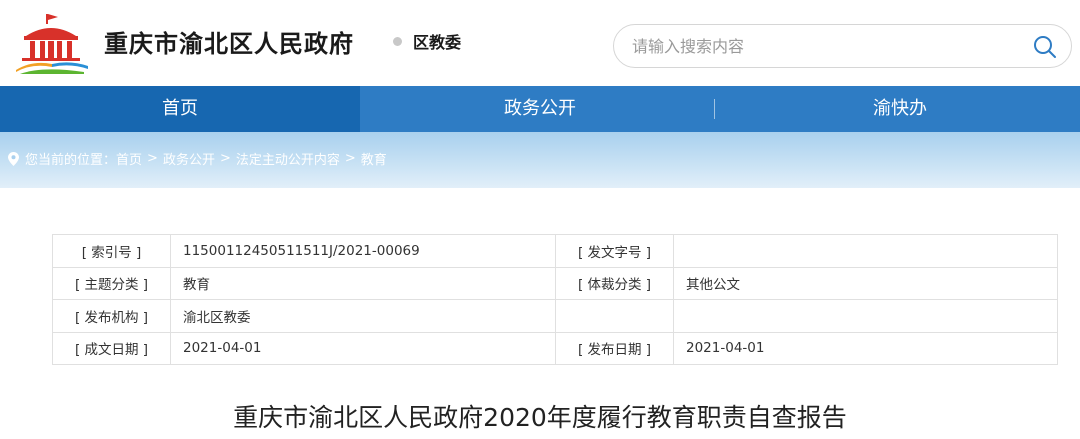  I want to click on nav-item-government-affairs: 政务公开, so click(540, 109).